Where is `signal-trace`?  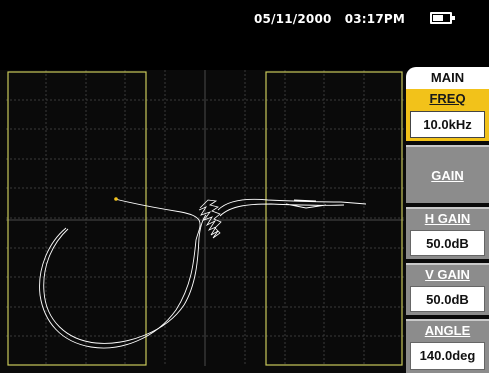
signal-trace is located at coordinates (120, 273).